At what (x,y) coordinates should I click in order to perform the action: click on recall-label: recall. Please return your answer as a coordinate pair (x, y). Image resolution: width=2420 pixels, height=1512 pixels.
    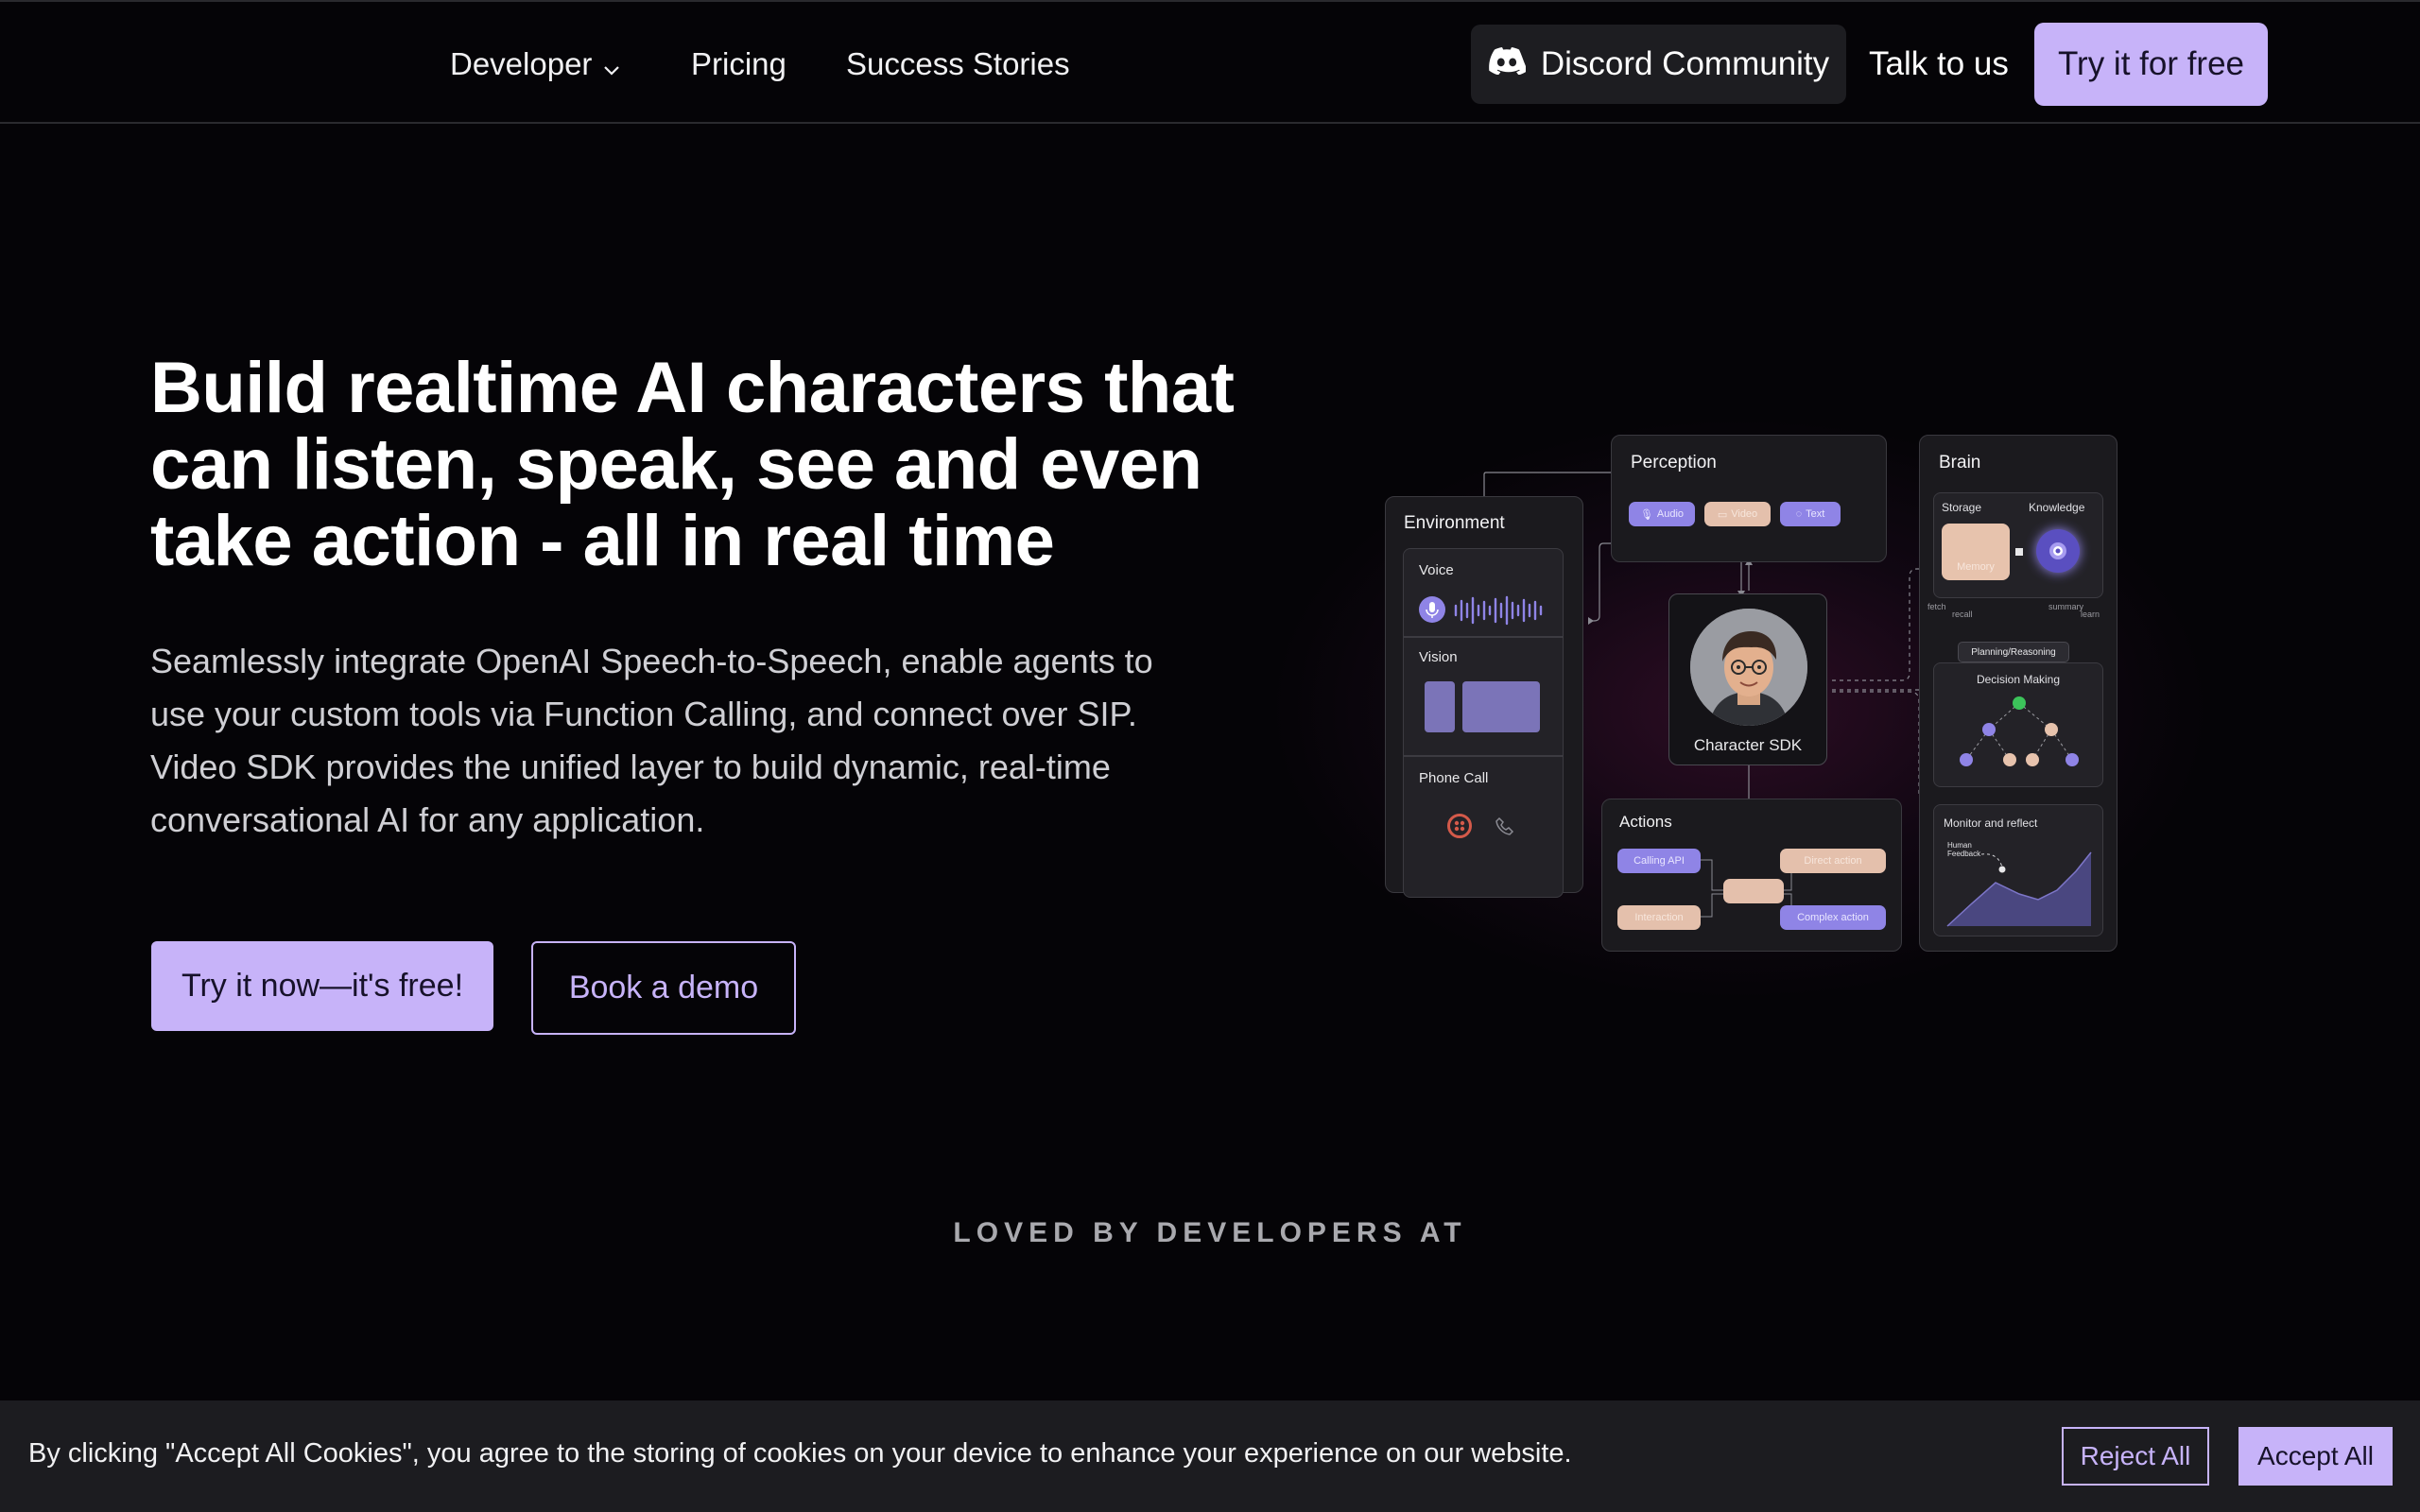
    Looking at the image, I should click on (1963, 614).